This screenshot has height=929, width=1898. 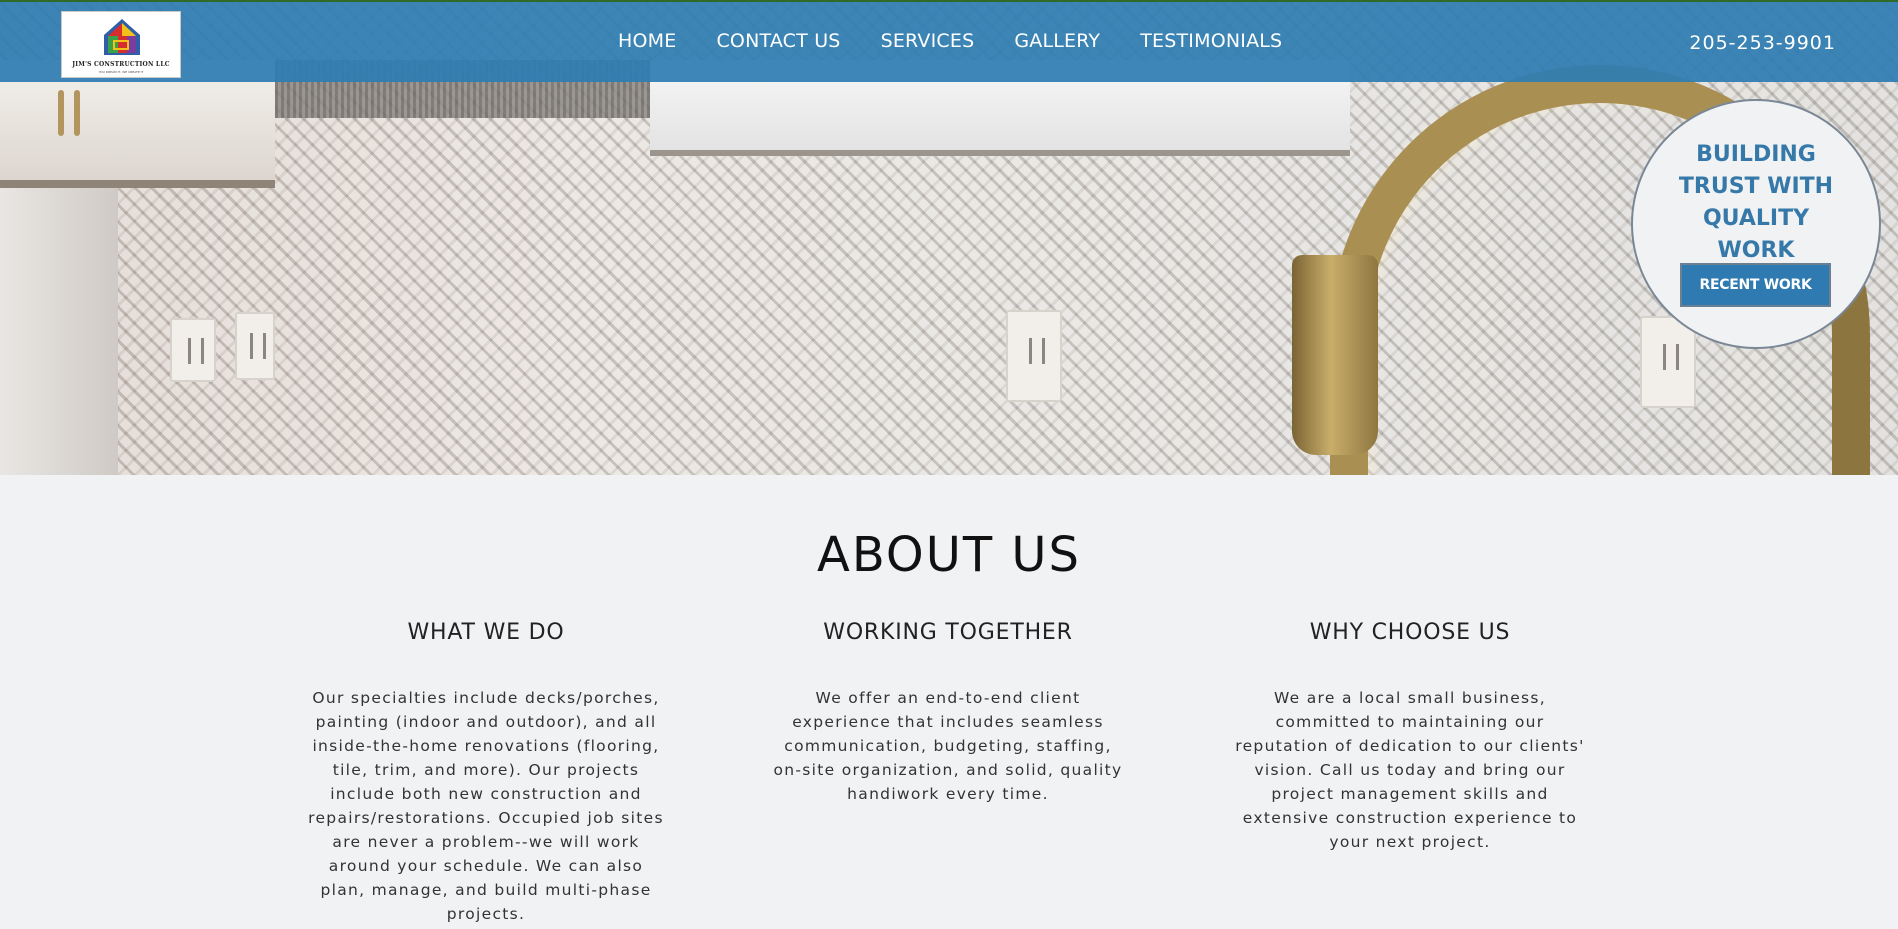 What do you see at coordinates (122, 37) in the screenshot?
I see `house-logo-icon` at bounding box center [122, 37].